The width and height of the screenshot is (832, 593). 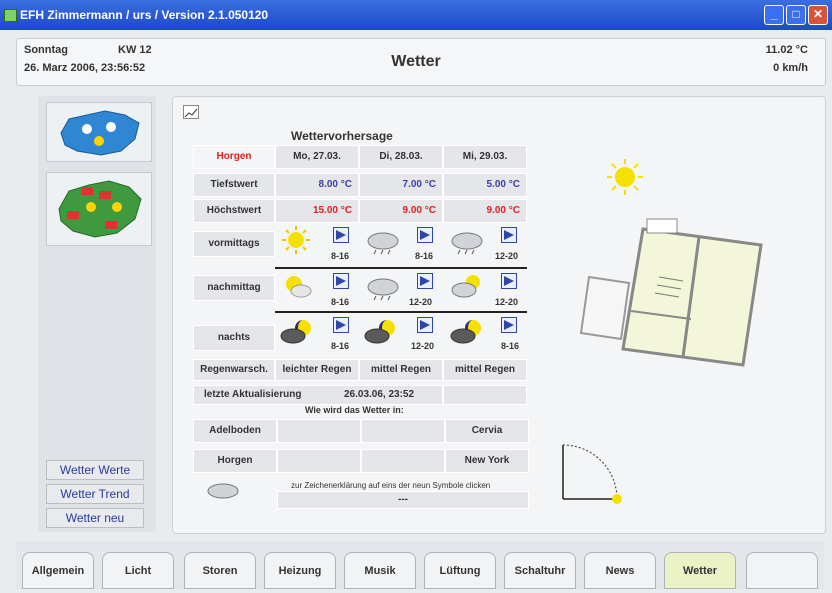 I want to click on regen-day-2: mittel Regen, so click(x=401, y=370).